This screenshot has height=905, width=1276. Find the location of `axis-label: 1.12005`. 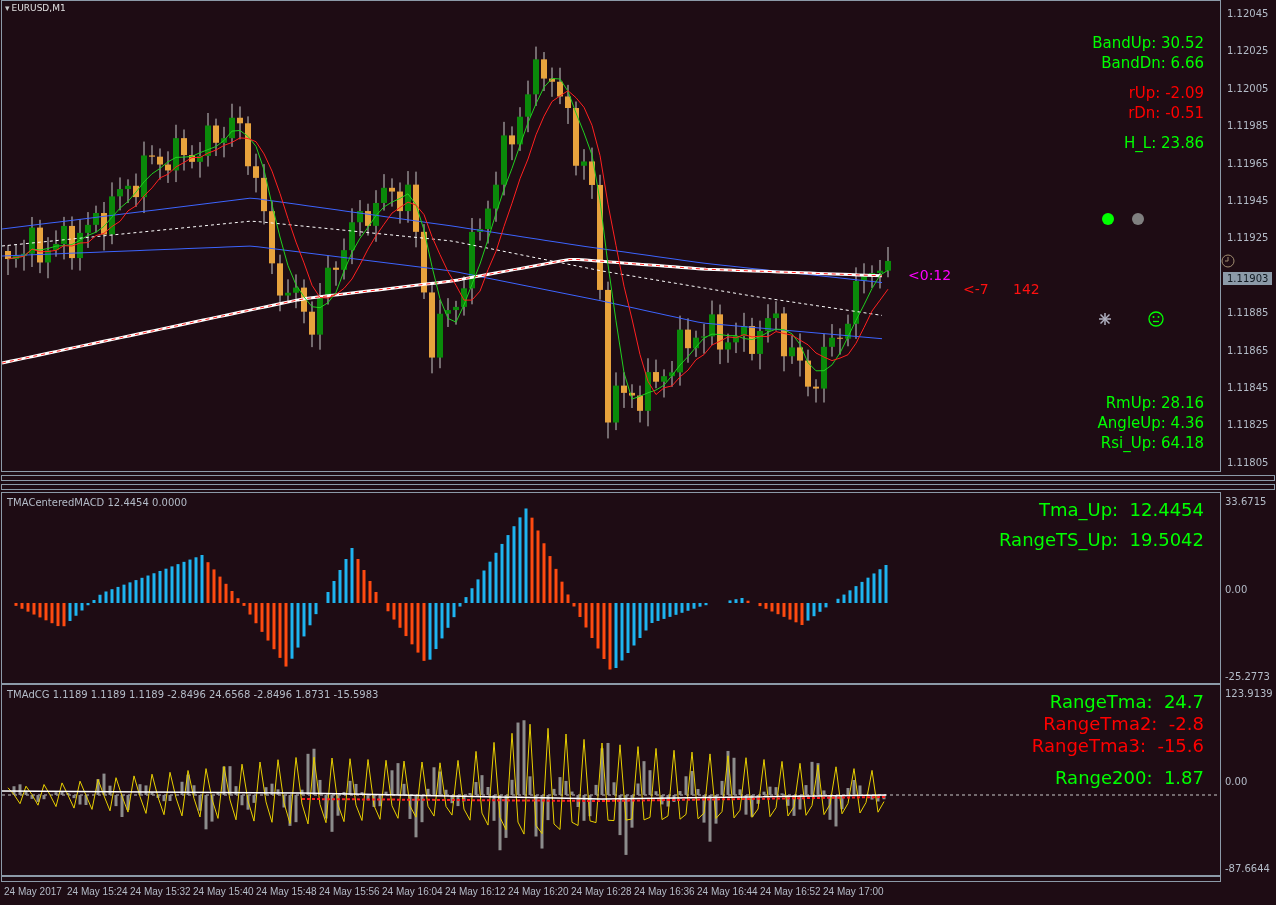

axis-label: 1.12005 is located at coordinates (1248, 88).